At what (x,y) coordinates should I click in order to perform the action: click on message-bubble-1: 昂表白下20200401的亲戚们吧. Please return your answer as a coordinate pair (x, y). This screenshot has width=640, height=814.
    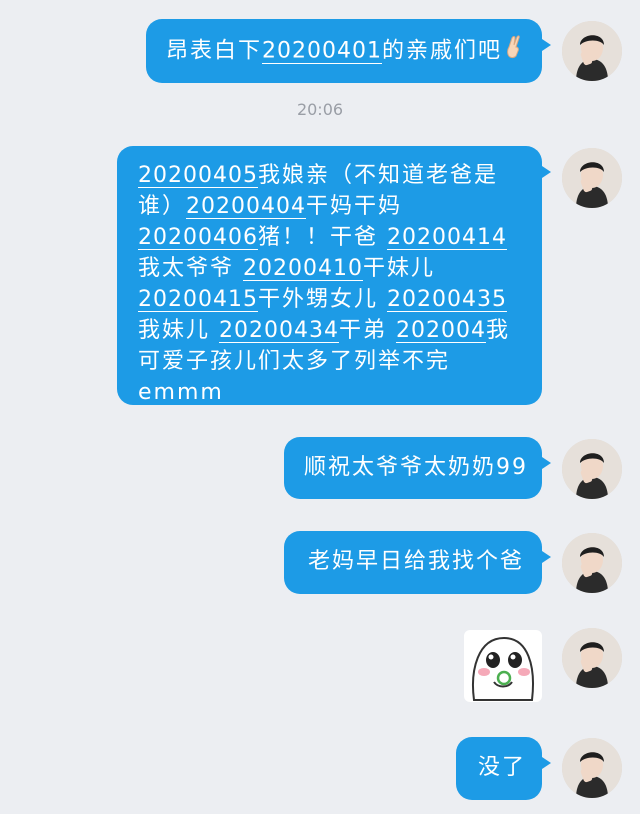
    Looking at the image, I should click on (348, 51).